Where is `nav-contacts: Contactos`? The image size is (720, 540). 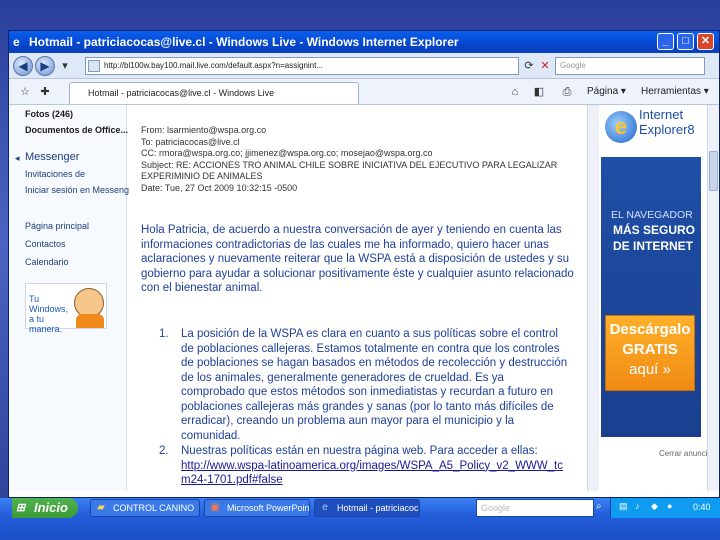 nav-contacts: Contactos is located at coordinates (45, 244).